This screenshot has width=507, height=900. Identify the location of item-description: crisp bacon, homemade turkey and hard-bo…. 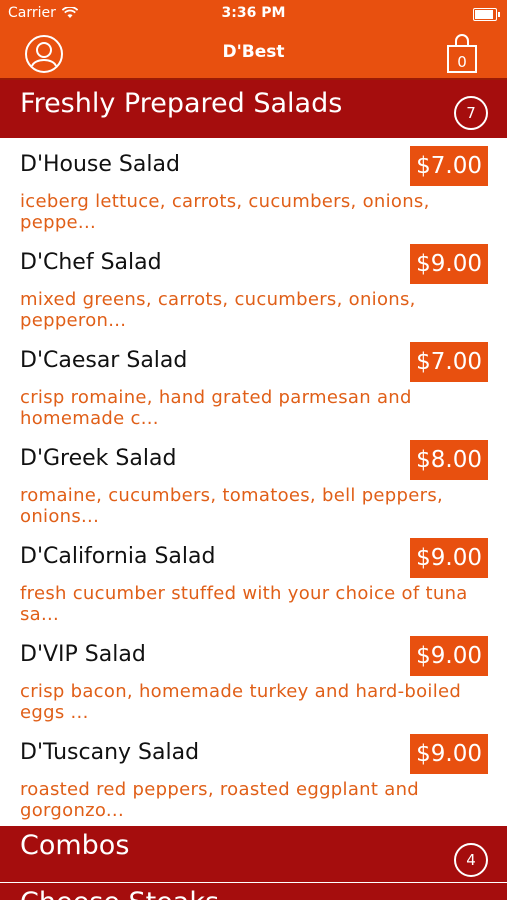
(241, 702).